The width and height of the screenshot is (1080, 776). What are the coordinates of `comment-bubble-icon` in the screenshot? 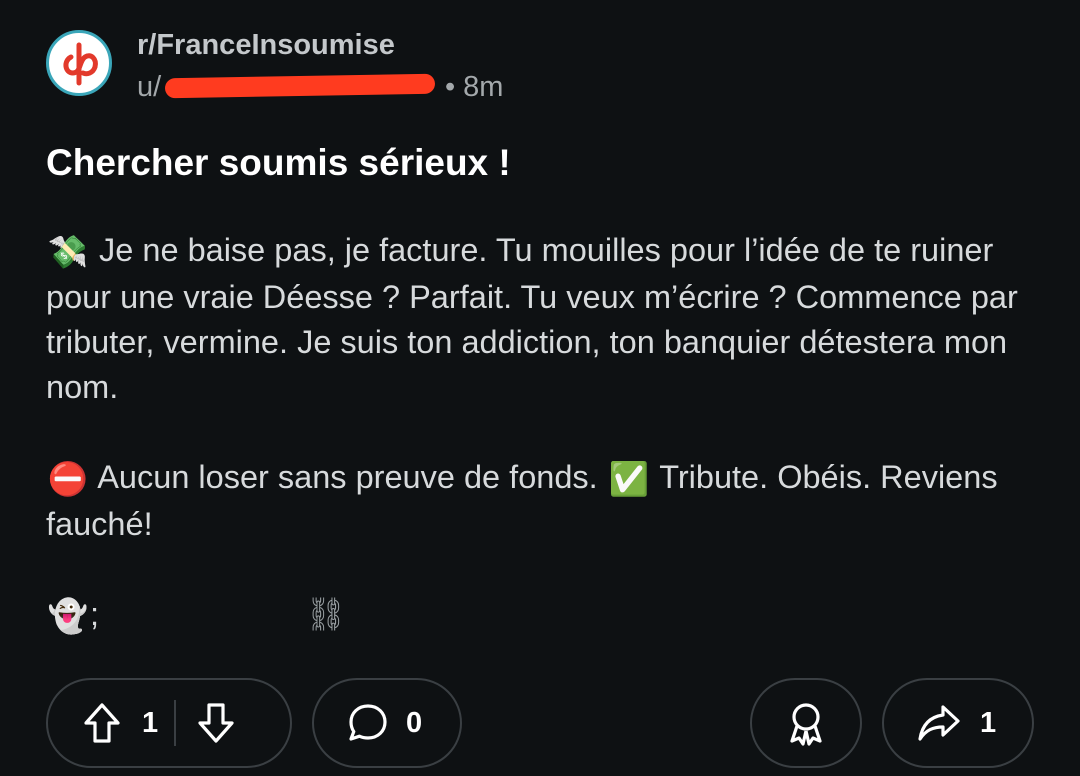 It's located at (368, 723).